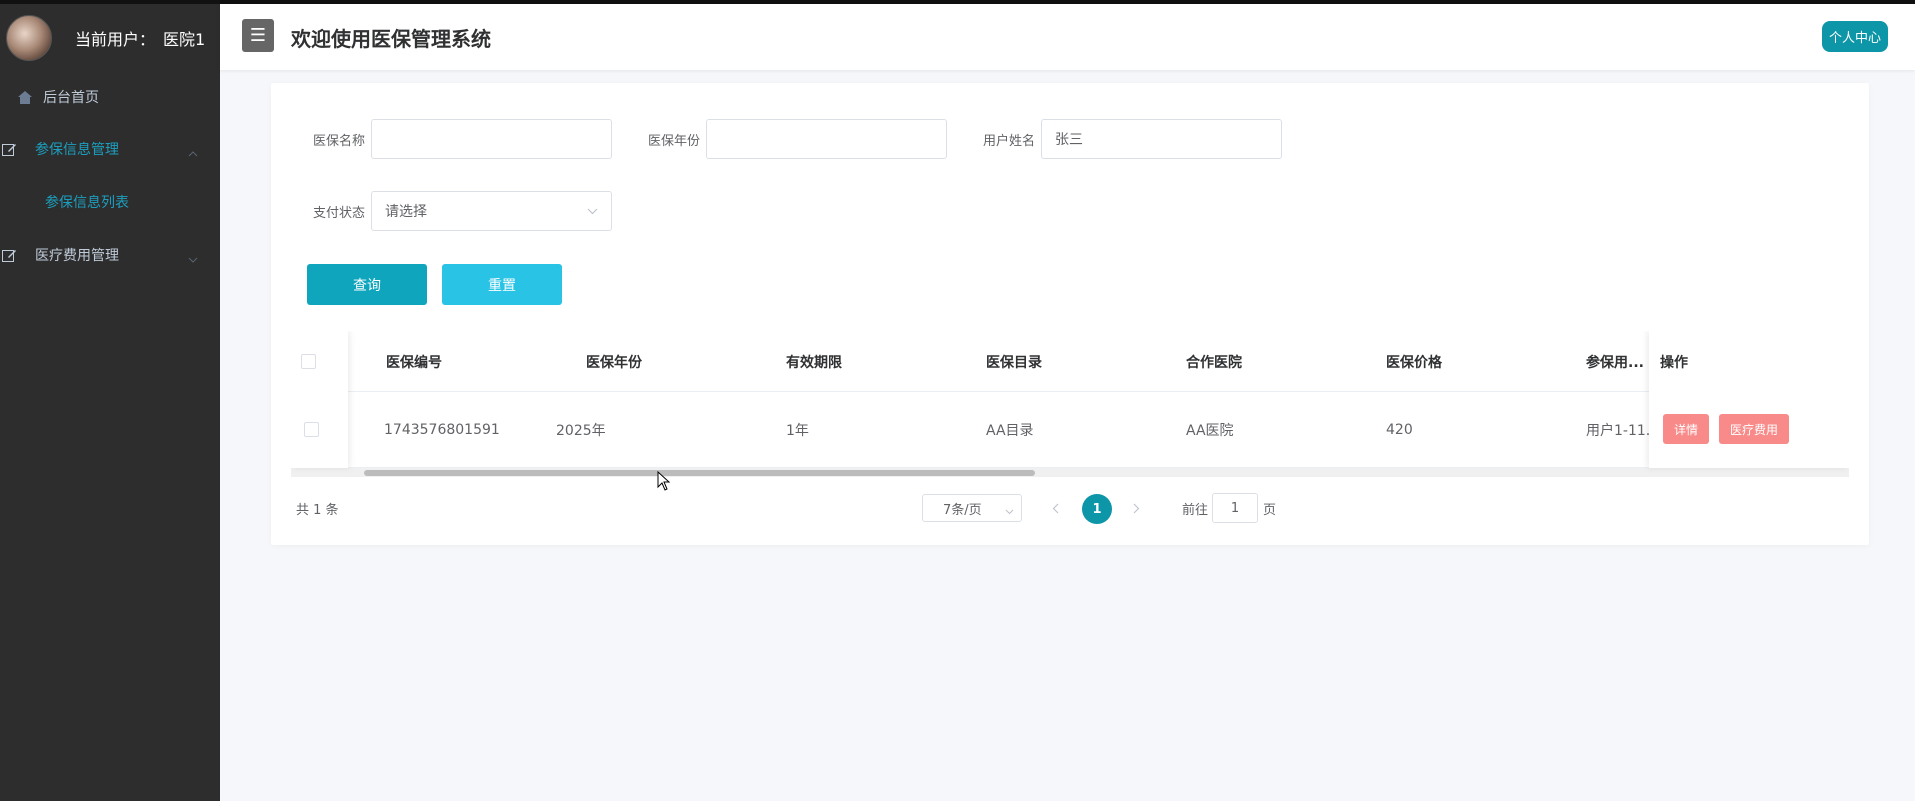 This screenshot has width=1915, height=801. Describe the element at coordinates (1270, 510) in the screenshot. I see `goto-suffix: 页` at that location.